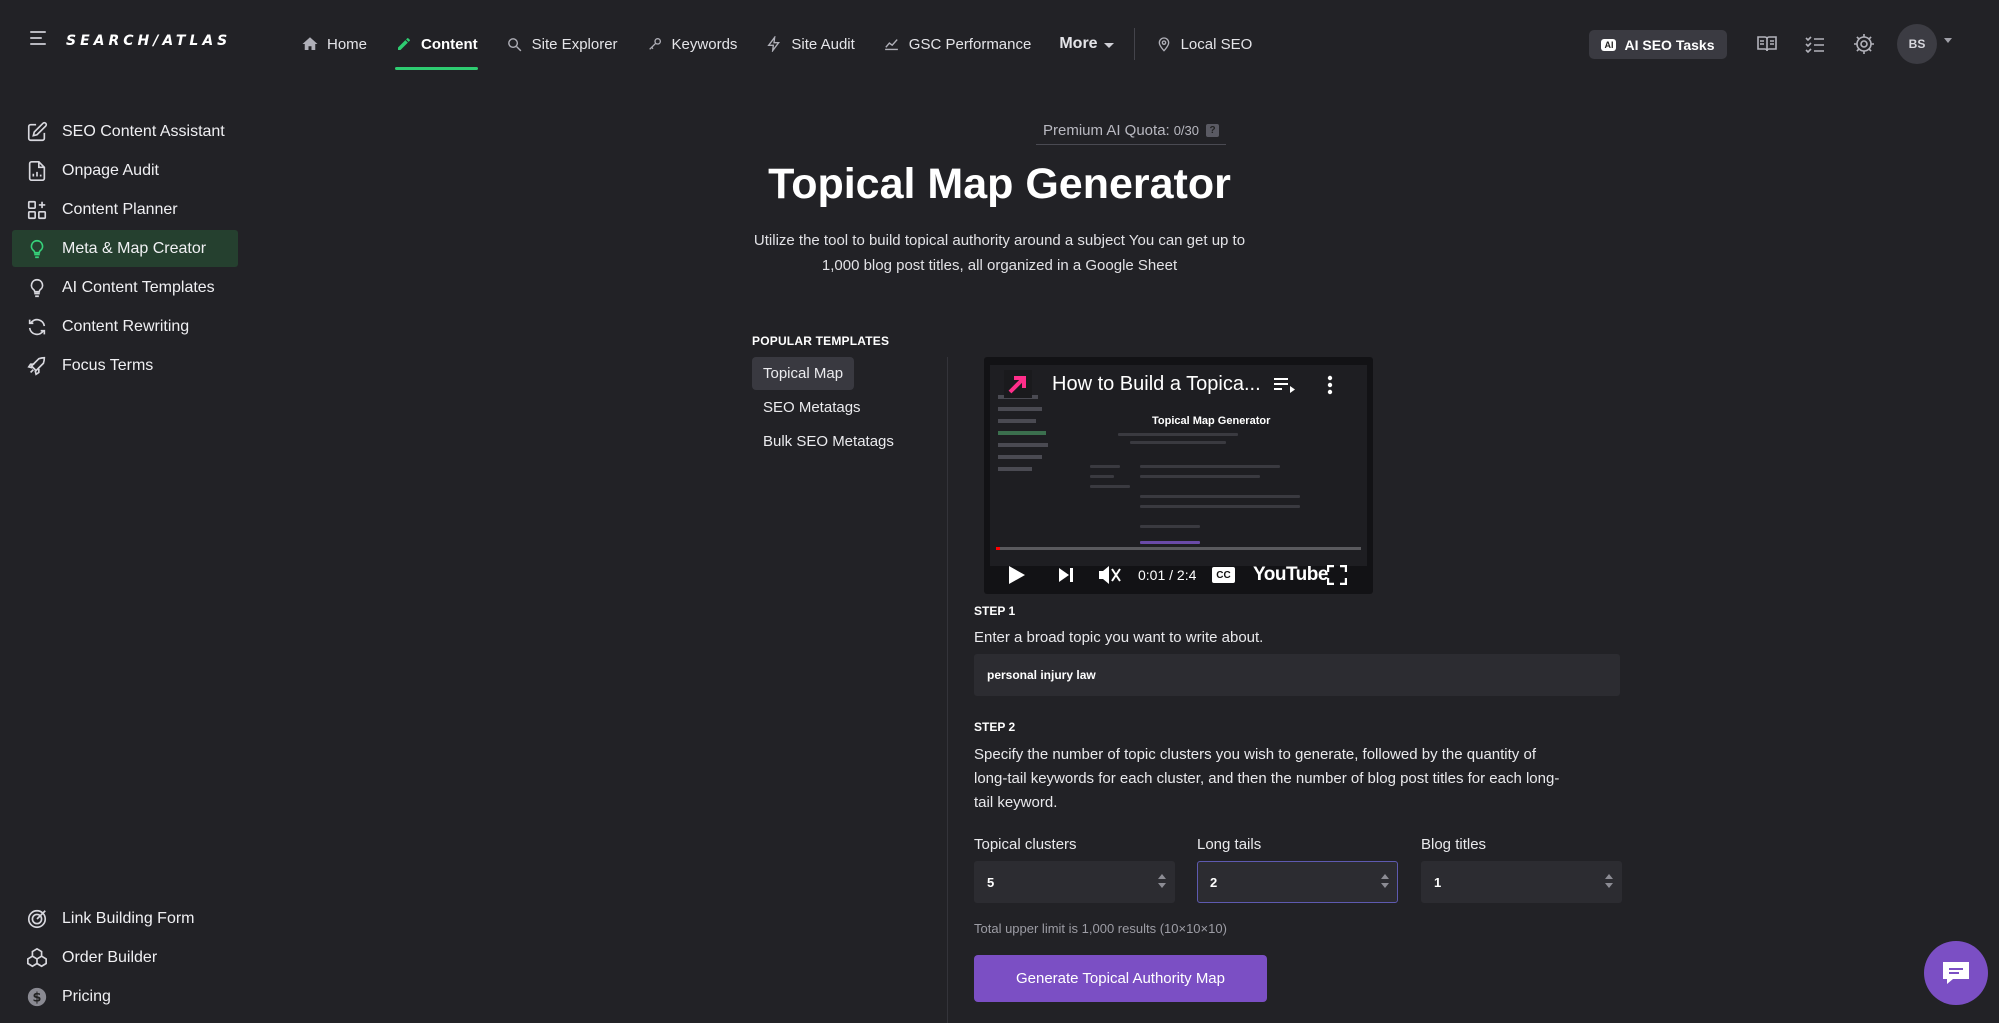 This screenshot has width=1999, height=1023. What do you see at coordinates (655, 44) in the screenshot?
I see `key-icon` at bounding box center [655, 44].